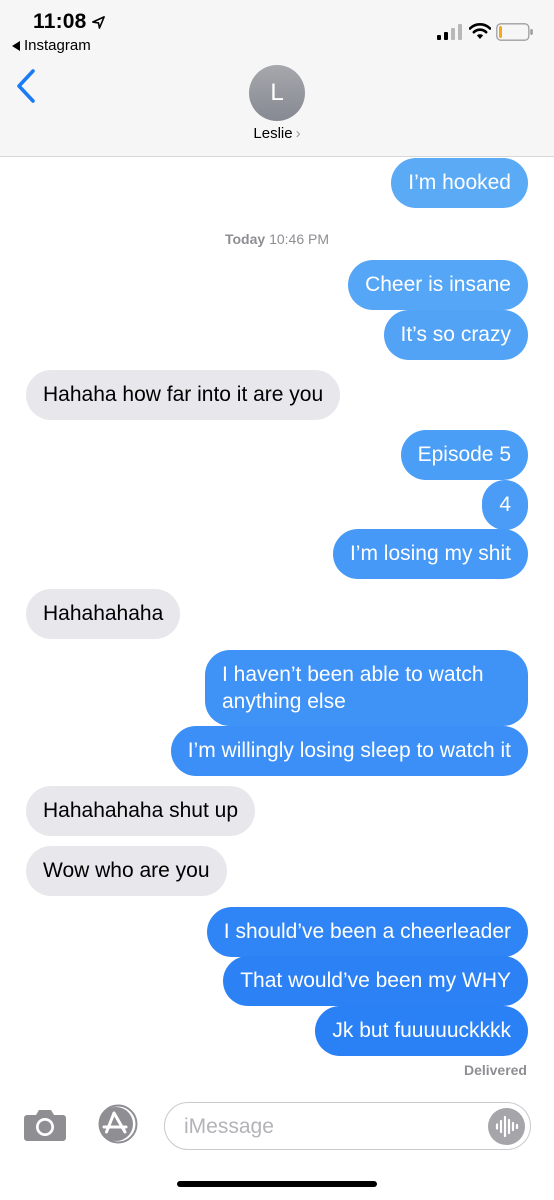 The width and height of the screenshot is (554, 1200). Describe the element at coordinates (273, 133) in the screenshot. I see `contact-name: Leslie` at that location.